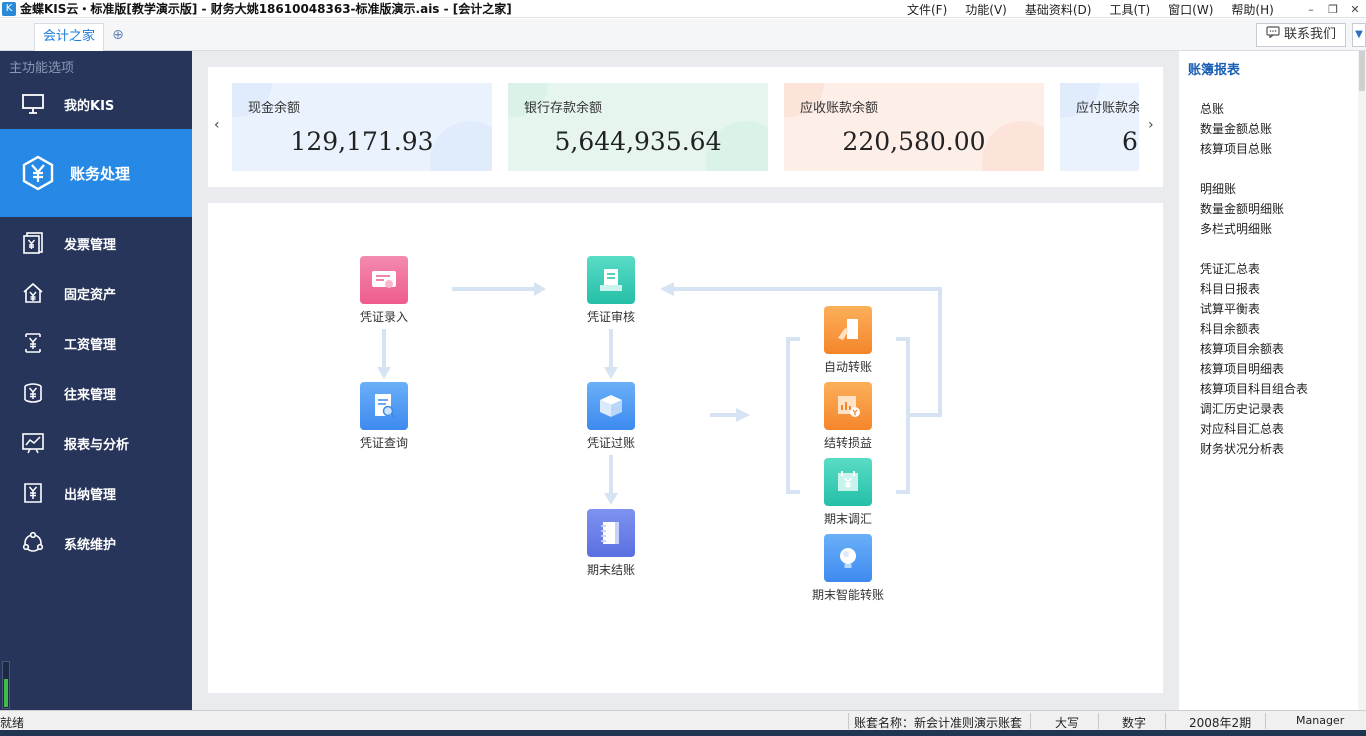  I want to click on scrollbar-thumb, so click(1362, 71).